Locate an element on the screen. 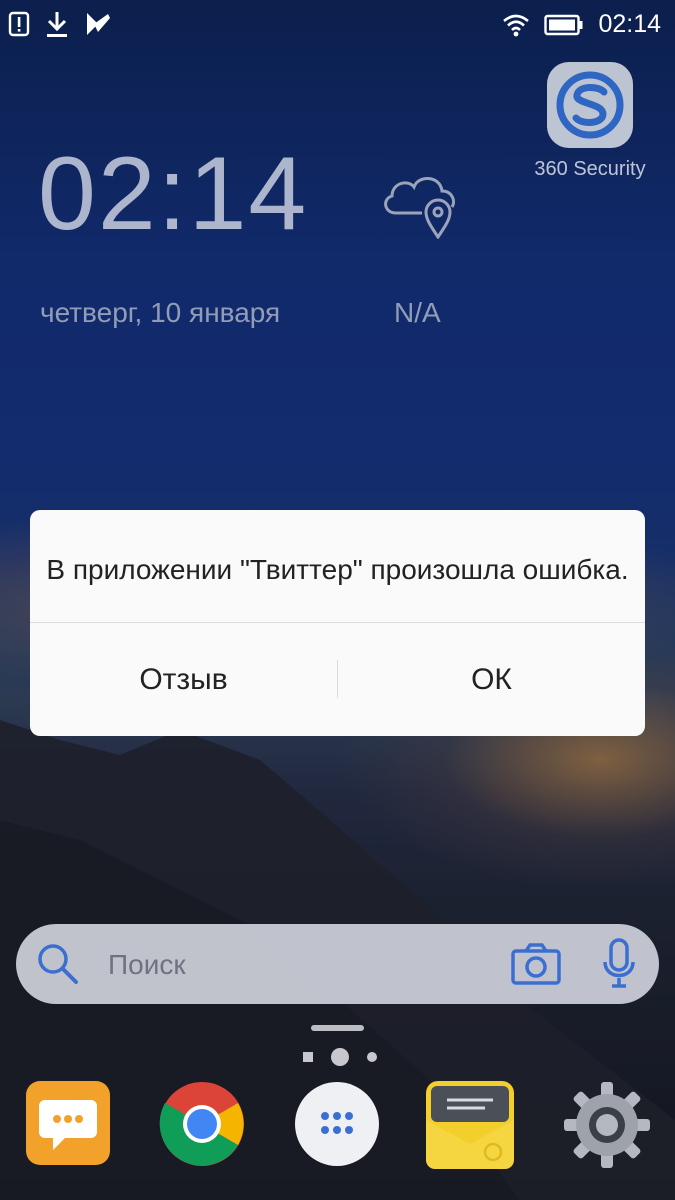  dock-email-app is located at coordinates (470, 1125).